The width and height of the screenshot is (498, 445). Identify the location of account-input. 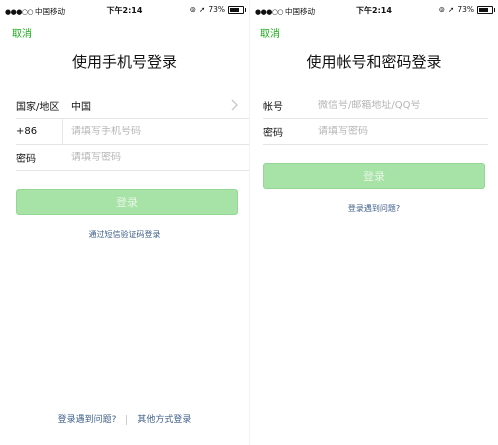
(398, 105).